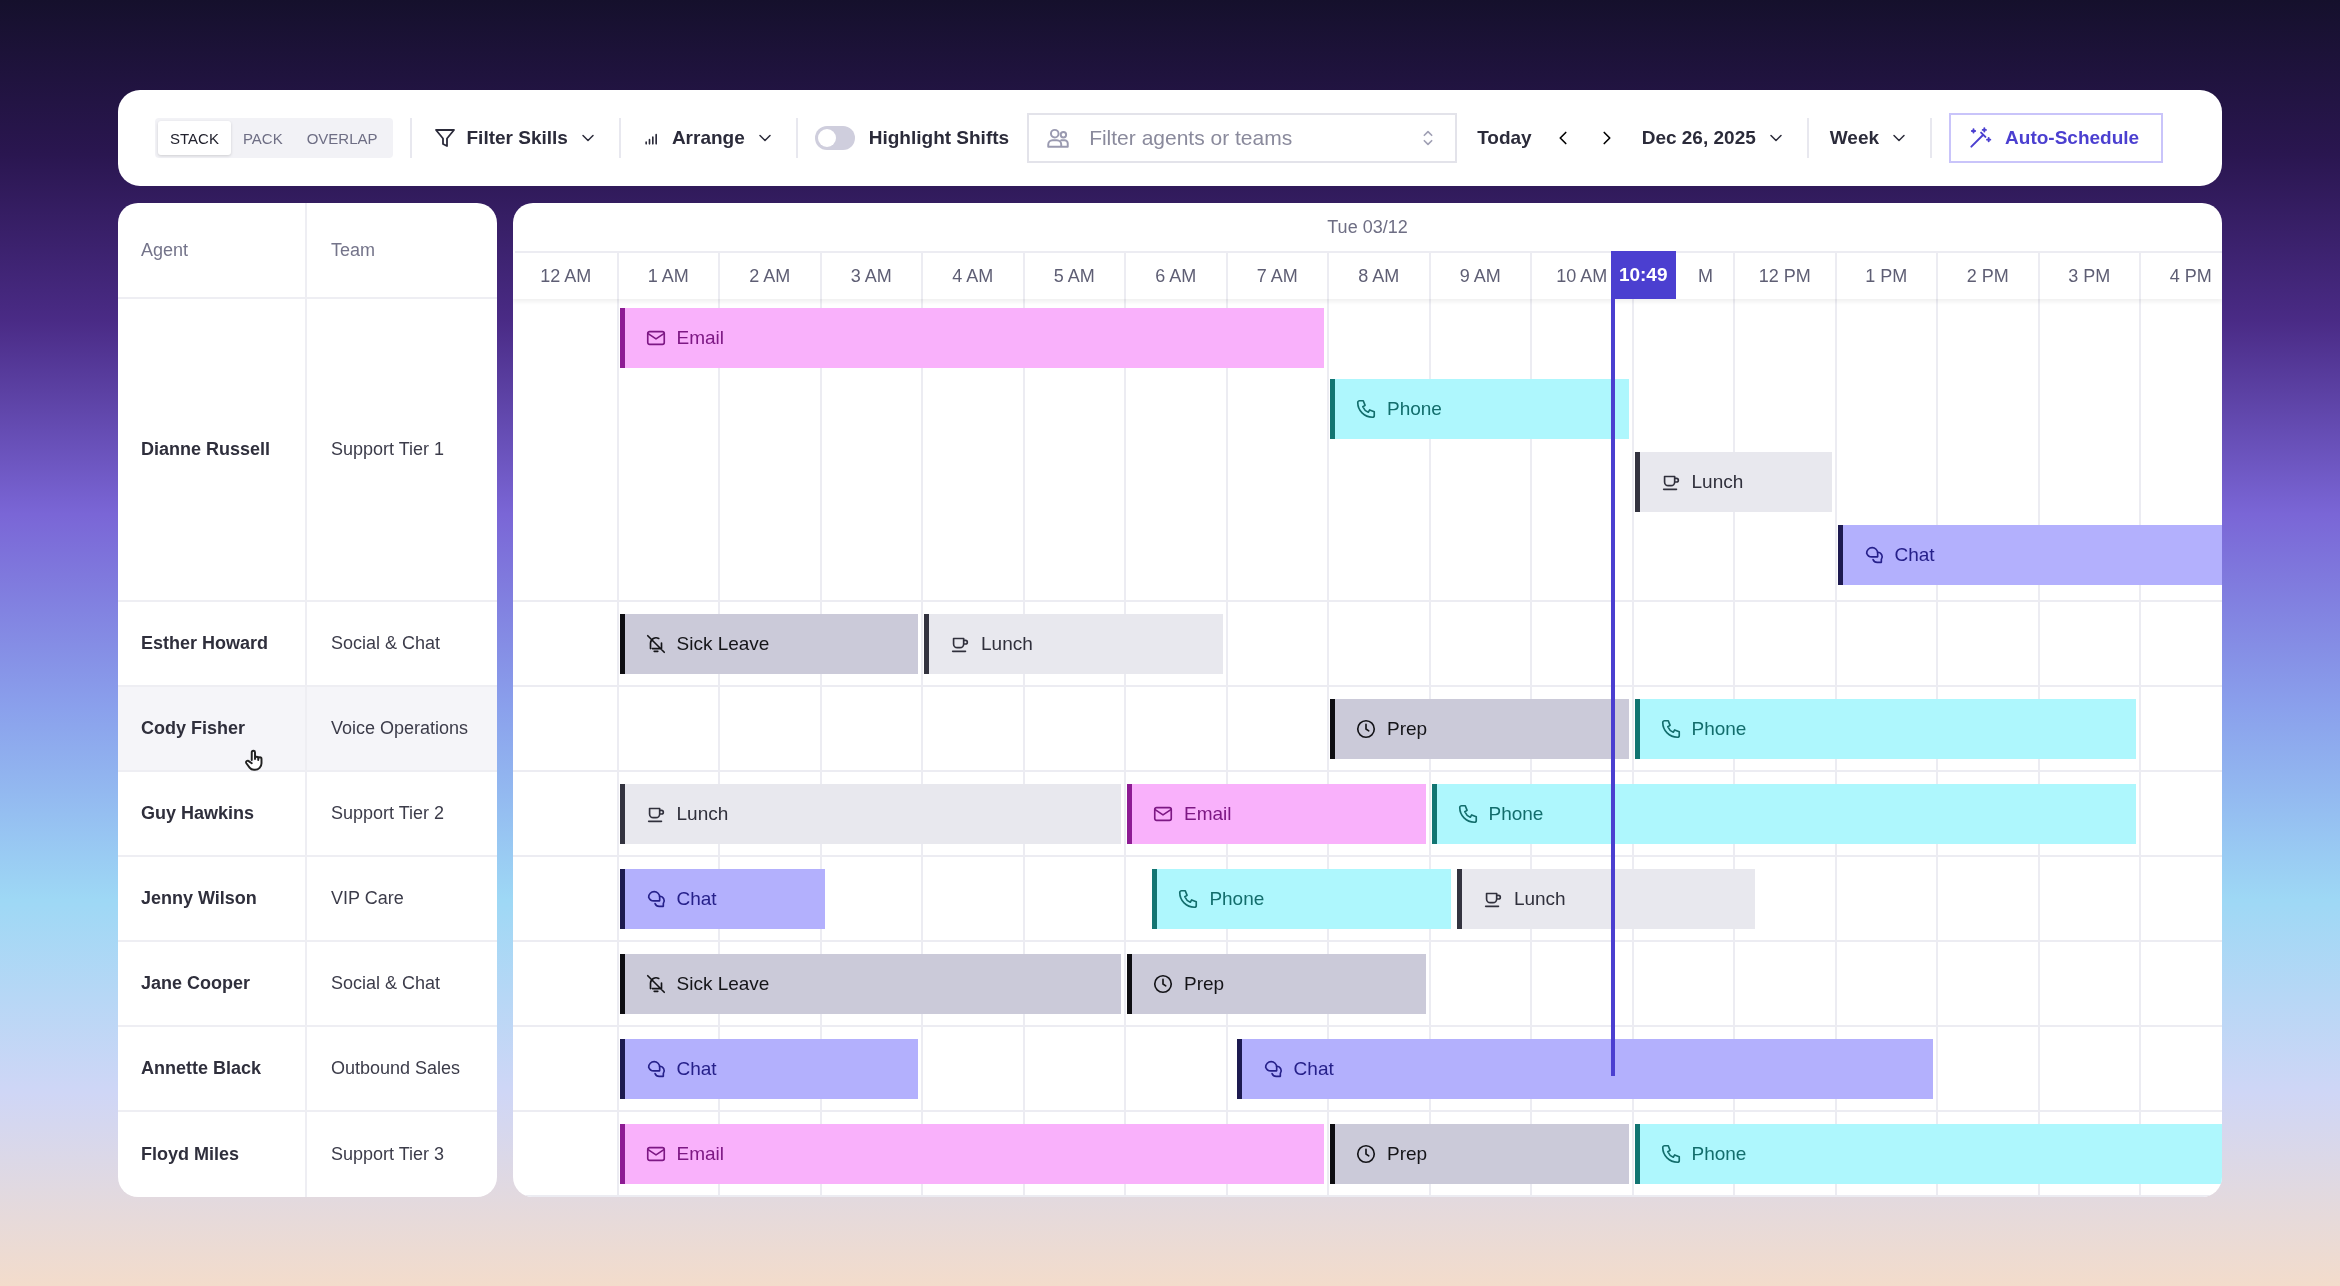 The image size is (2340, 1286). Describe the element at coordinates (212, 450) in the screenshot. I see `agent-name: Dianne Russell` at that location.